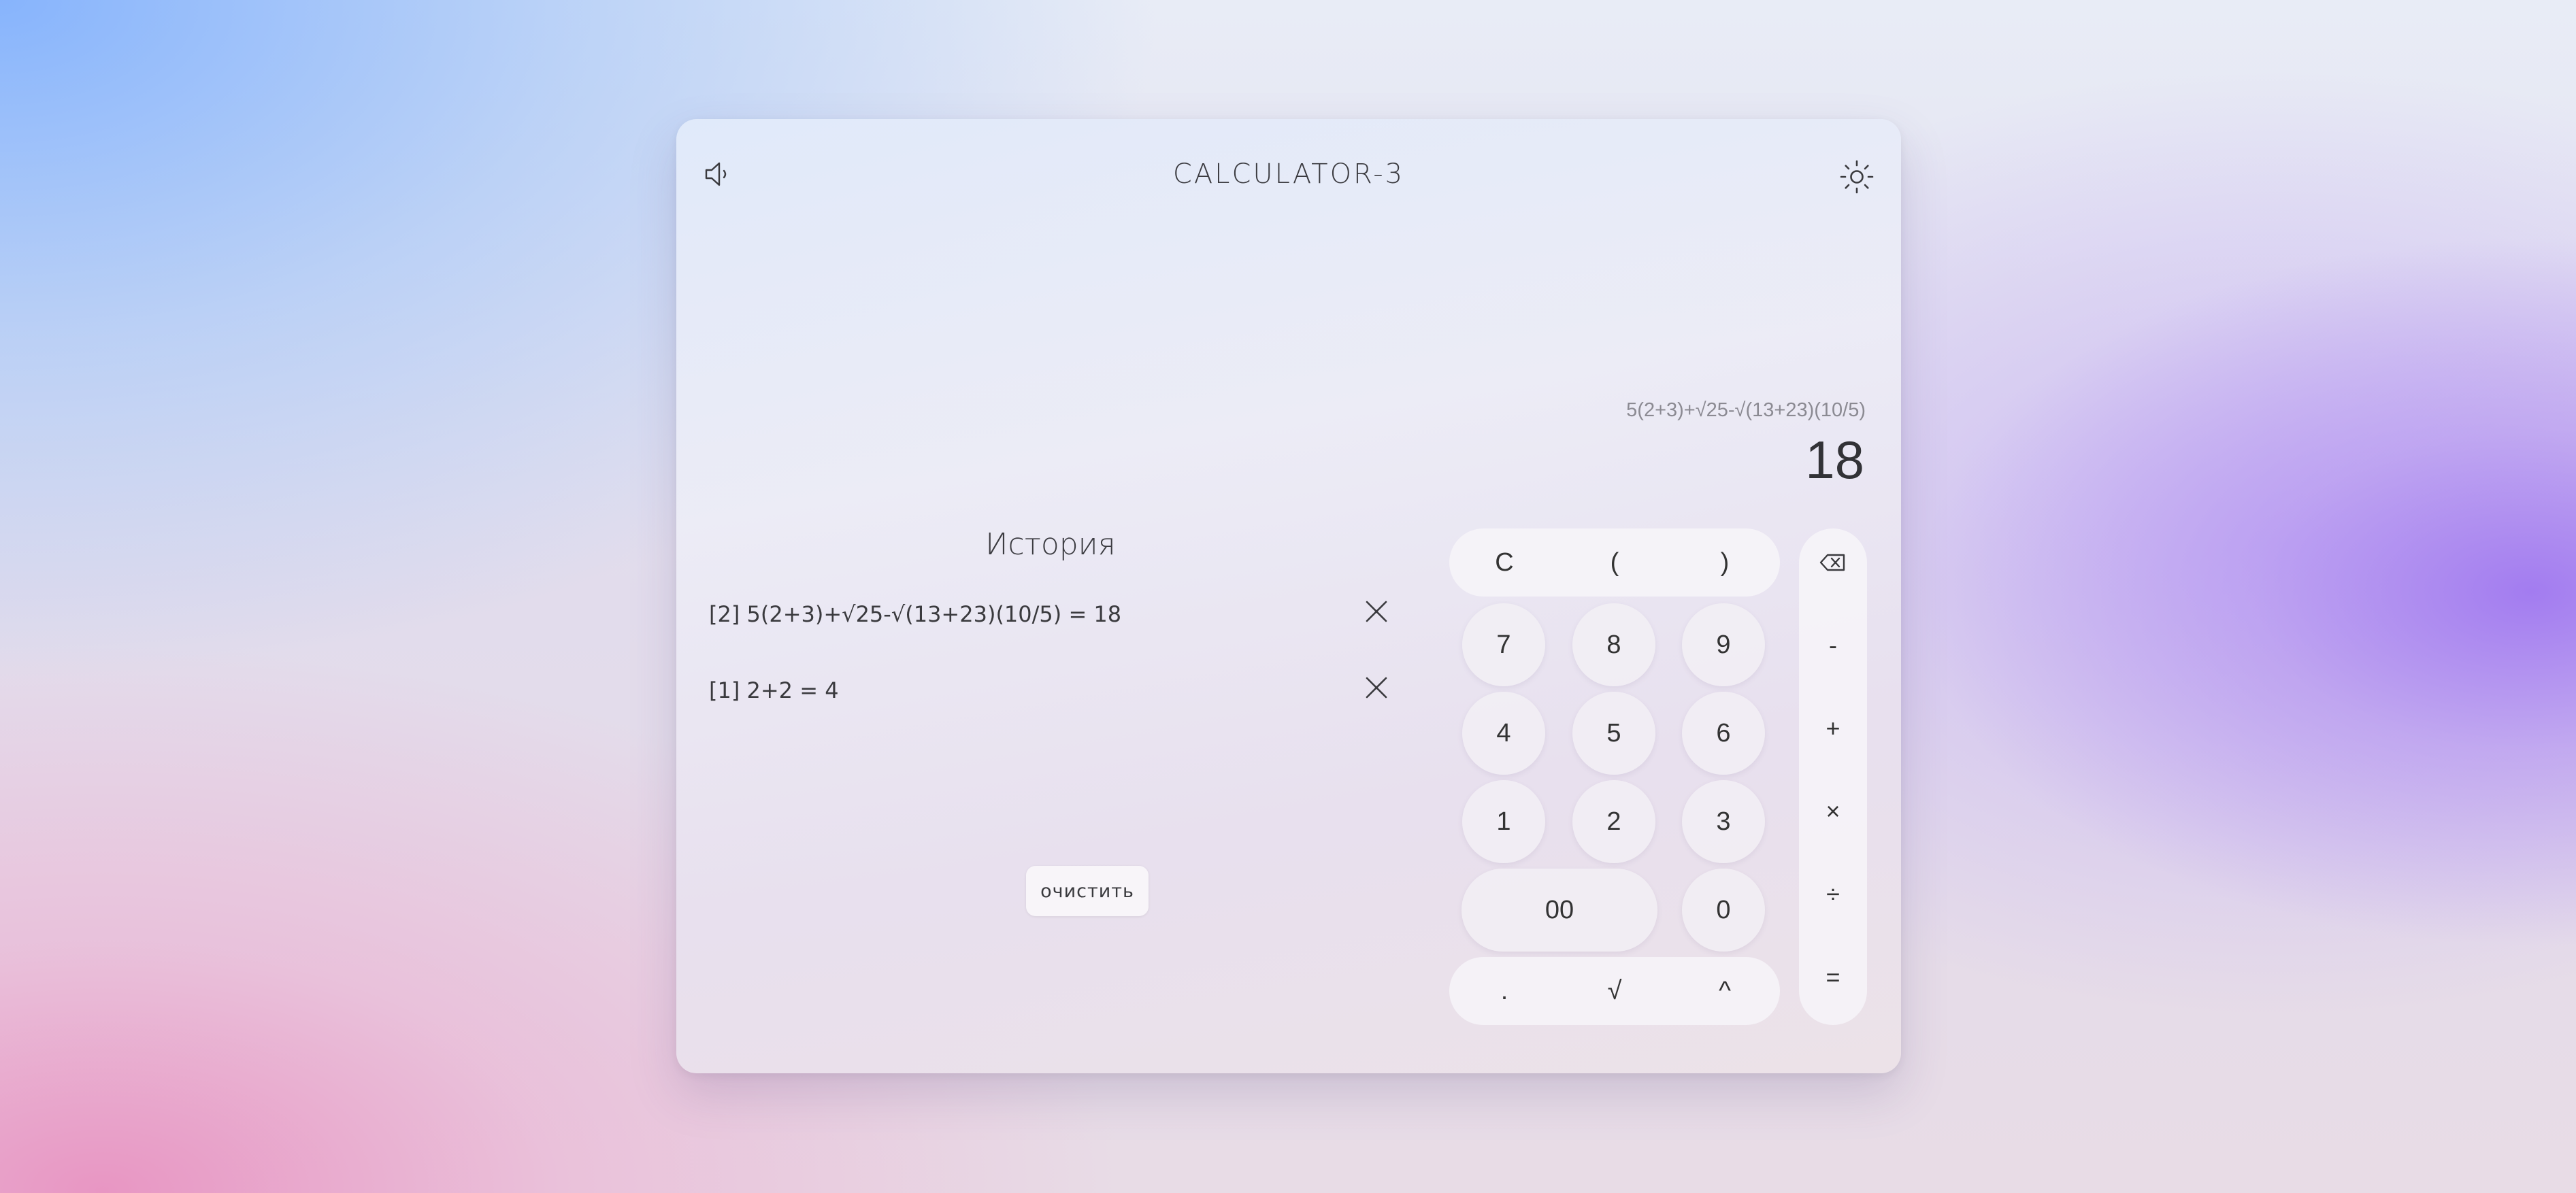  I want to click on double-zero-button: 00, so click(1560, 910).